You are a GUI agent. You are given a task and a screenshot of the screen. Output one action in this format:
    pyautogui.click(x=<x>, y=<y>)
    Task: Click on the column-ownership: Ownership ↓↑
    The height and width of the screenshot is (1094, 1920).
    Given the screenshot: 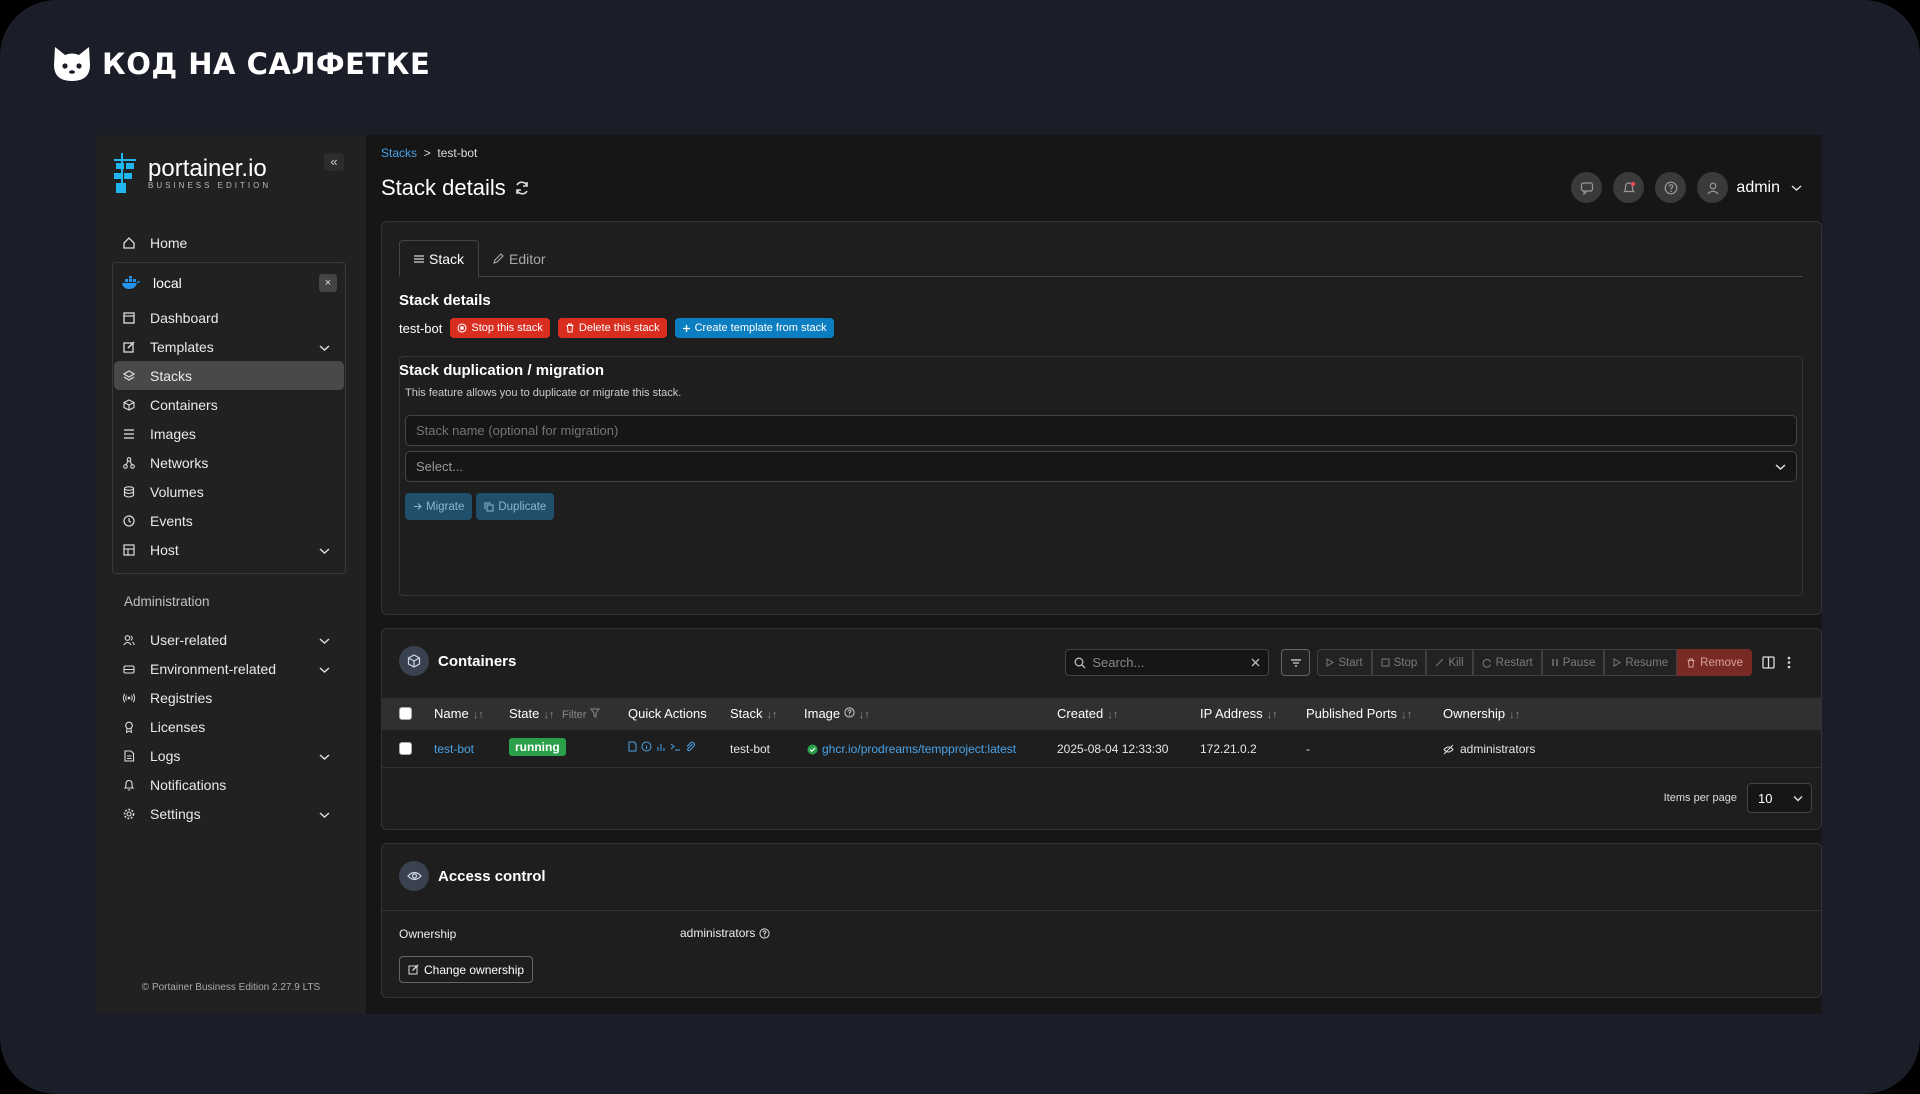 What is the action you would take?
    pyautogui.click(x=1481, y=713)
    